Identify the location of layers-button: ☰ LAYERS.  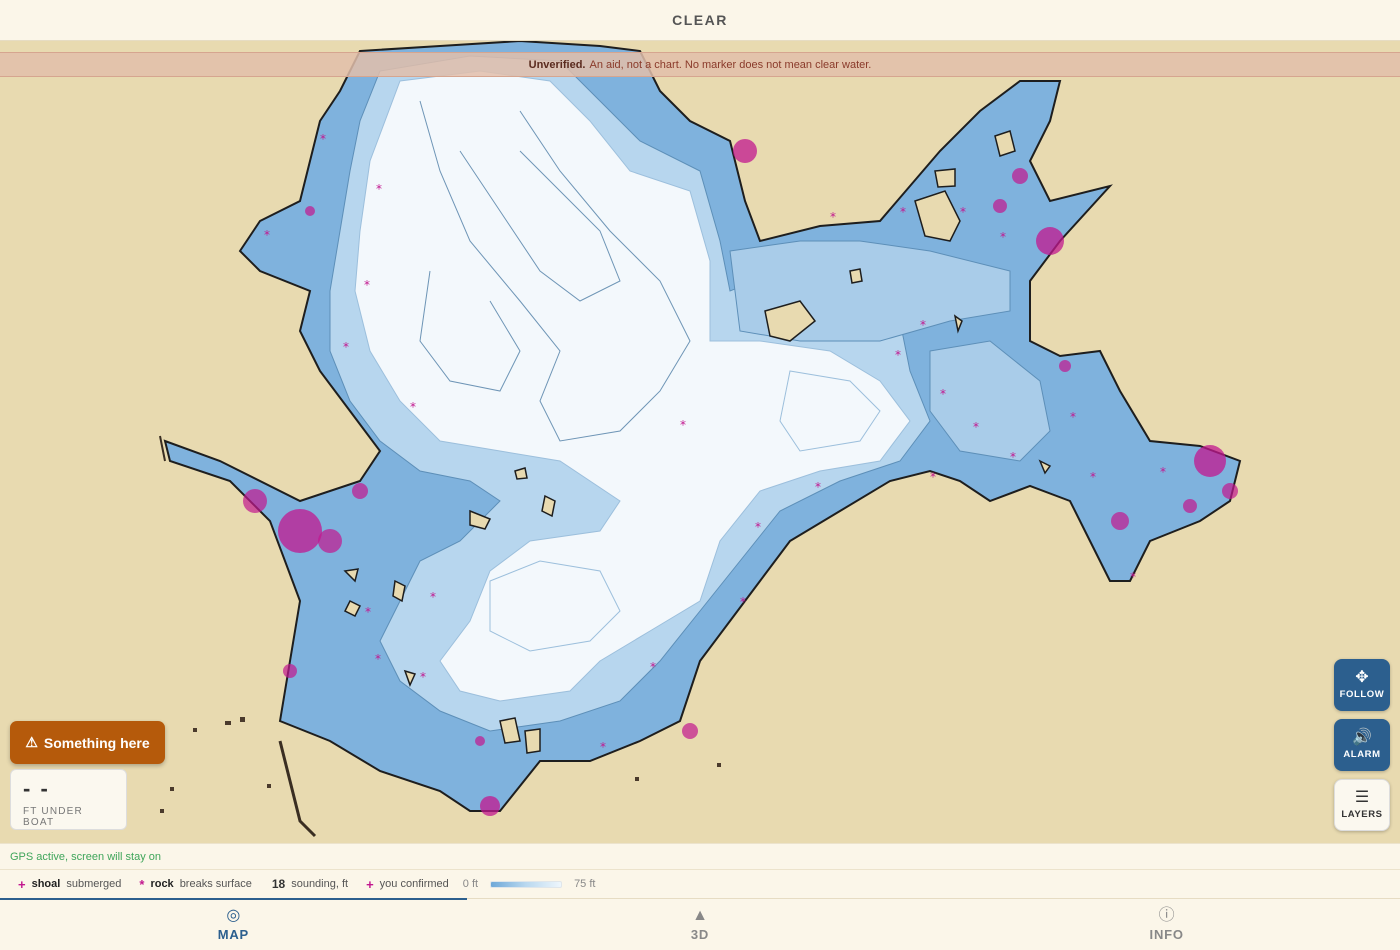
(1362, 805).